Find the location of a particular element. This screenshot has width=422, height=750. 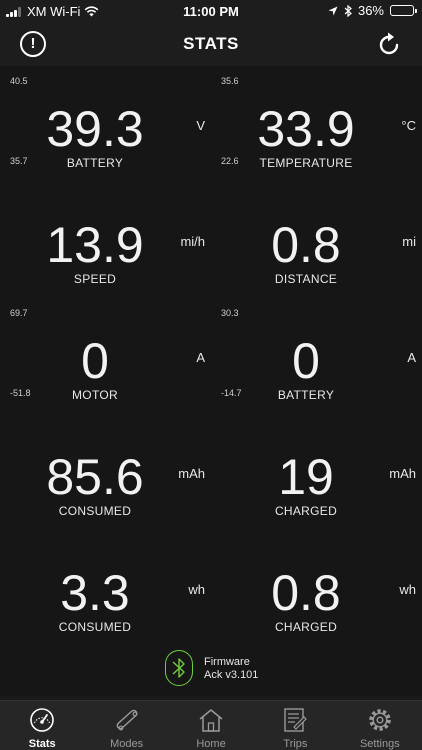

stat-max: 30.3 is located at coordinates (230, 313).